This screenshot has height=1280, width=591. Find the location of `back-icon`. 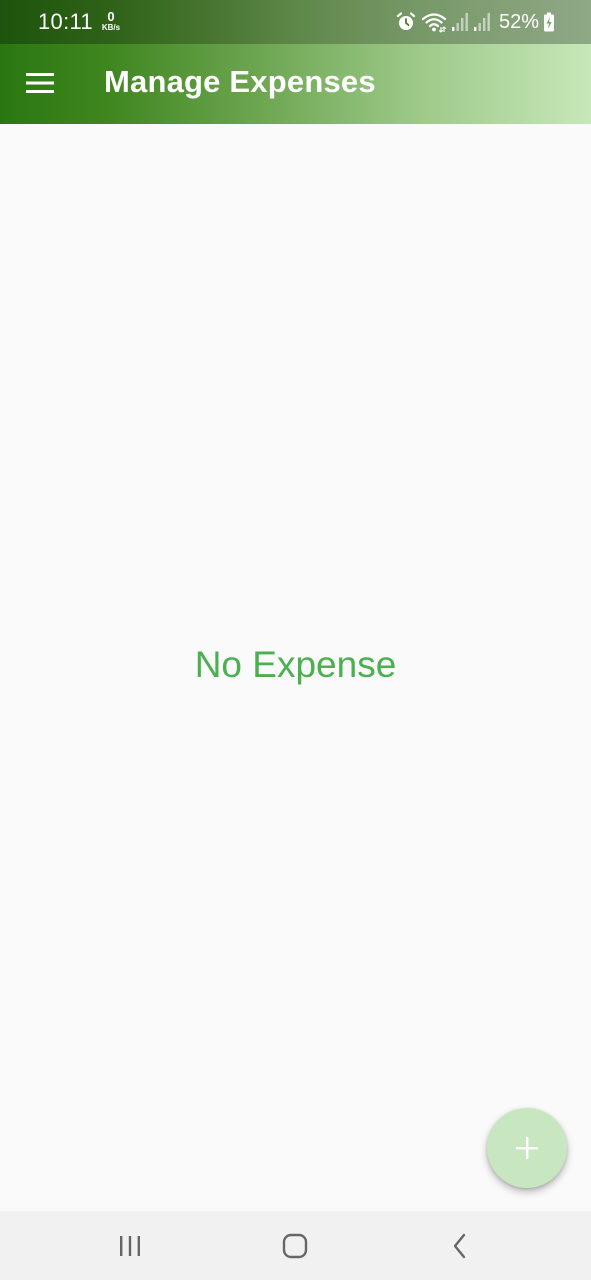

back-icon is located at coordinates (459, 1245).